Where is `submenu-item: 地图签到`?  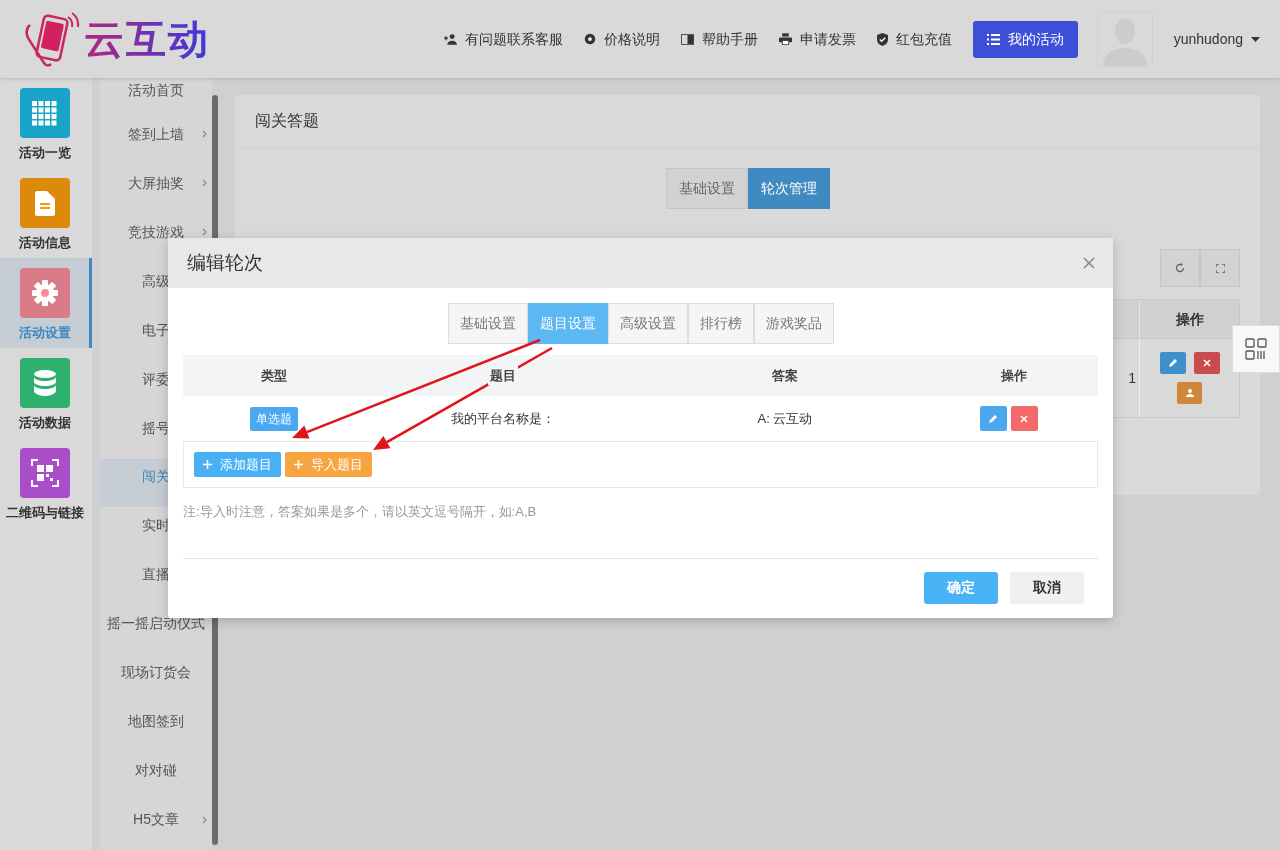
submenu-item: 地图签到 is located at coordinates (156, 728).